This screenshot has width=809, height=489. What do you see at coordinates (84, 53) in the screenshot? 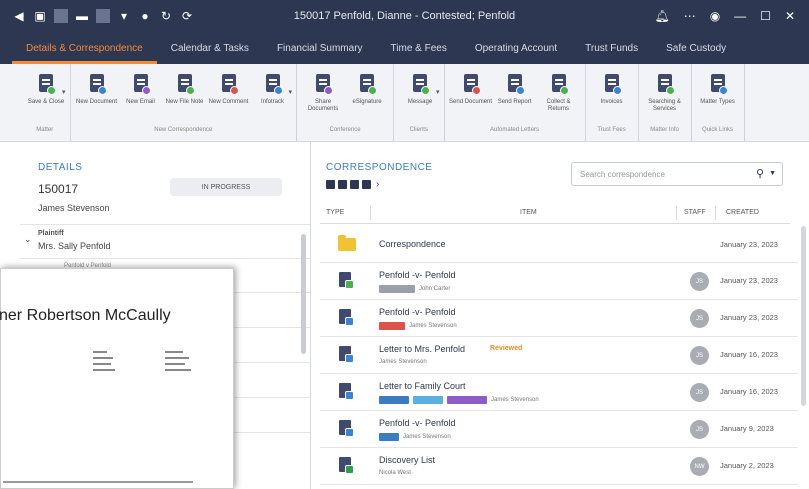
I see `tab-details-correspondence: Details & Correspondence` at bounding box center [84, 53].